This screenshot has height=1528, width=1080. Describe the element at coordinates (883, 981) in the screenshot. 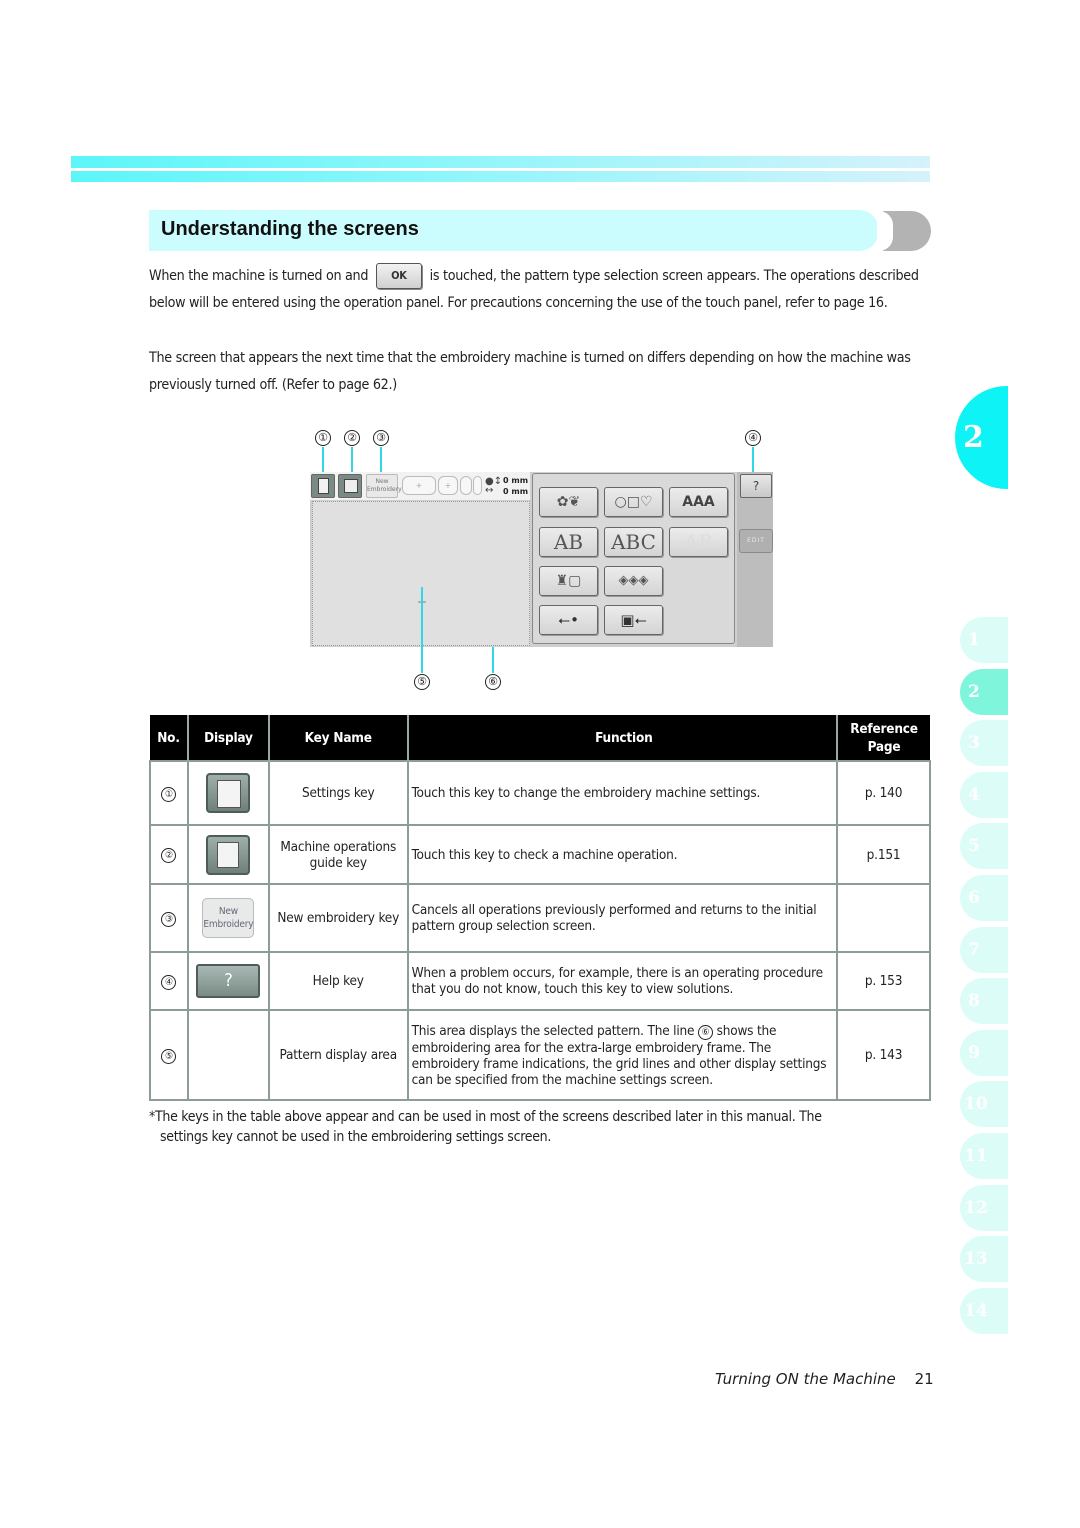

I see `reference-page: p. 153` at that location.